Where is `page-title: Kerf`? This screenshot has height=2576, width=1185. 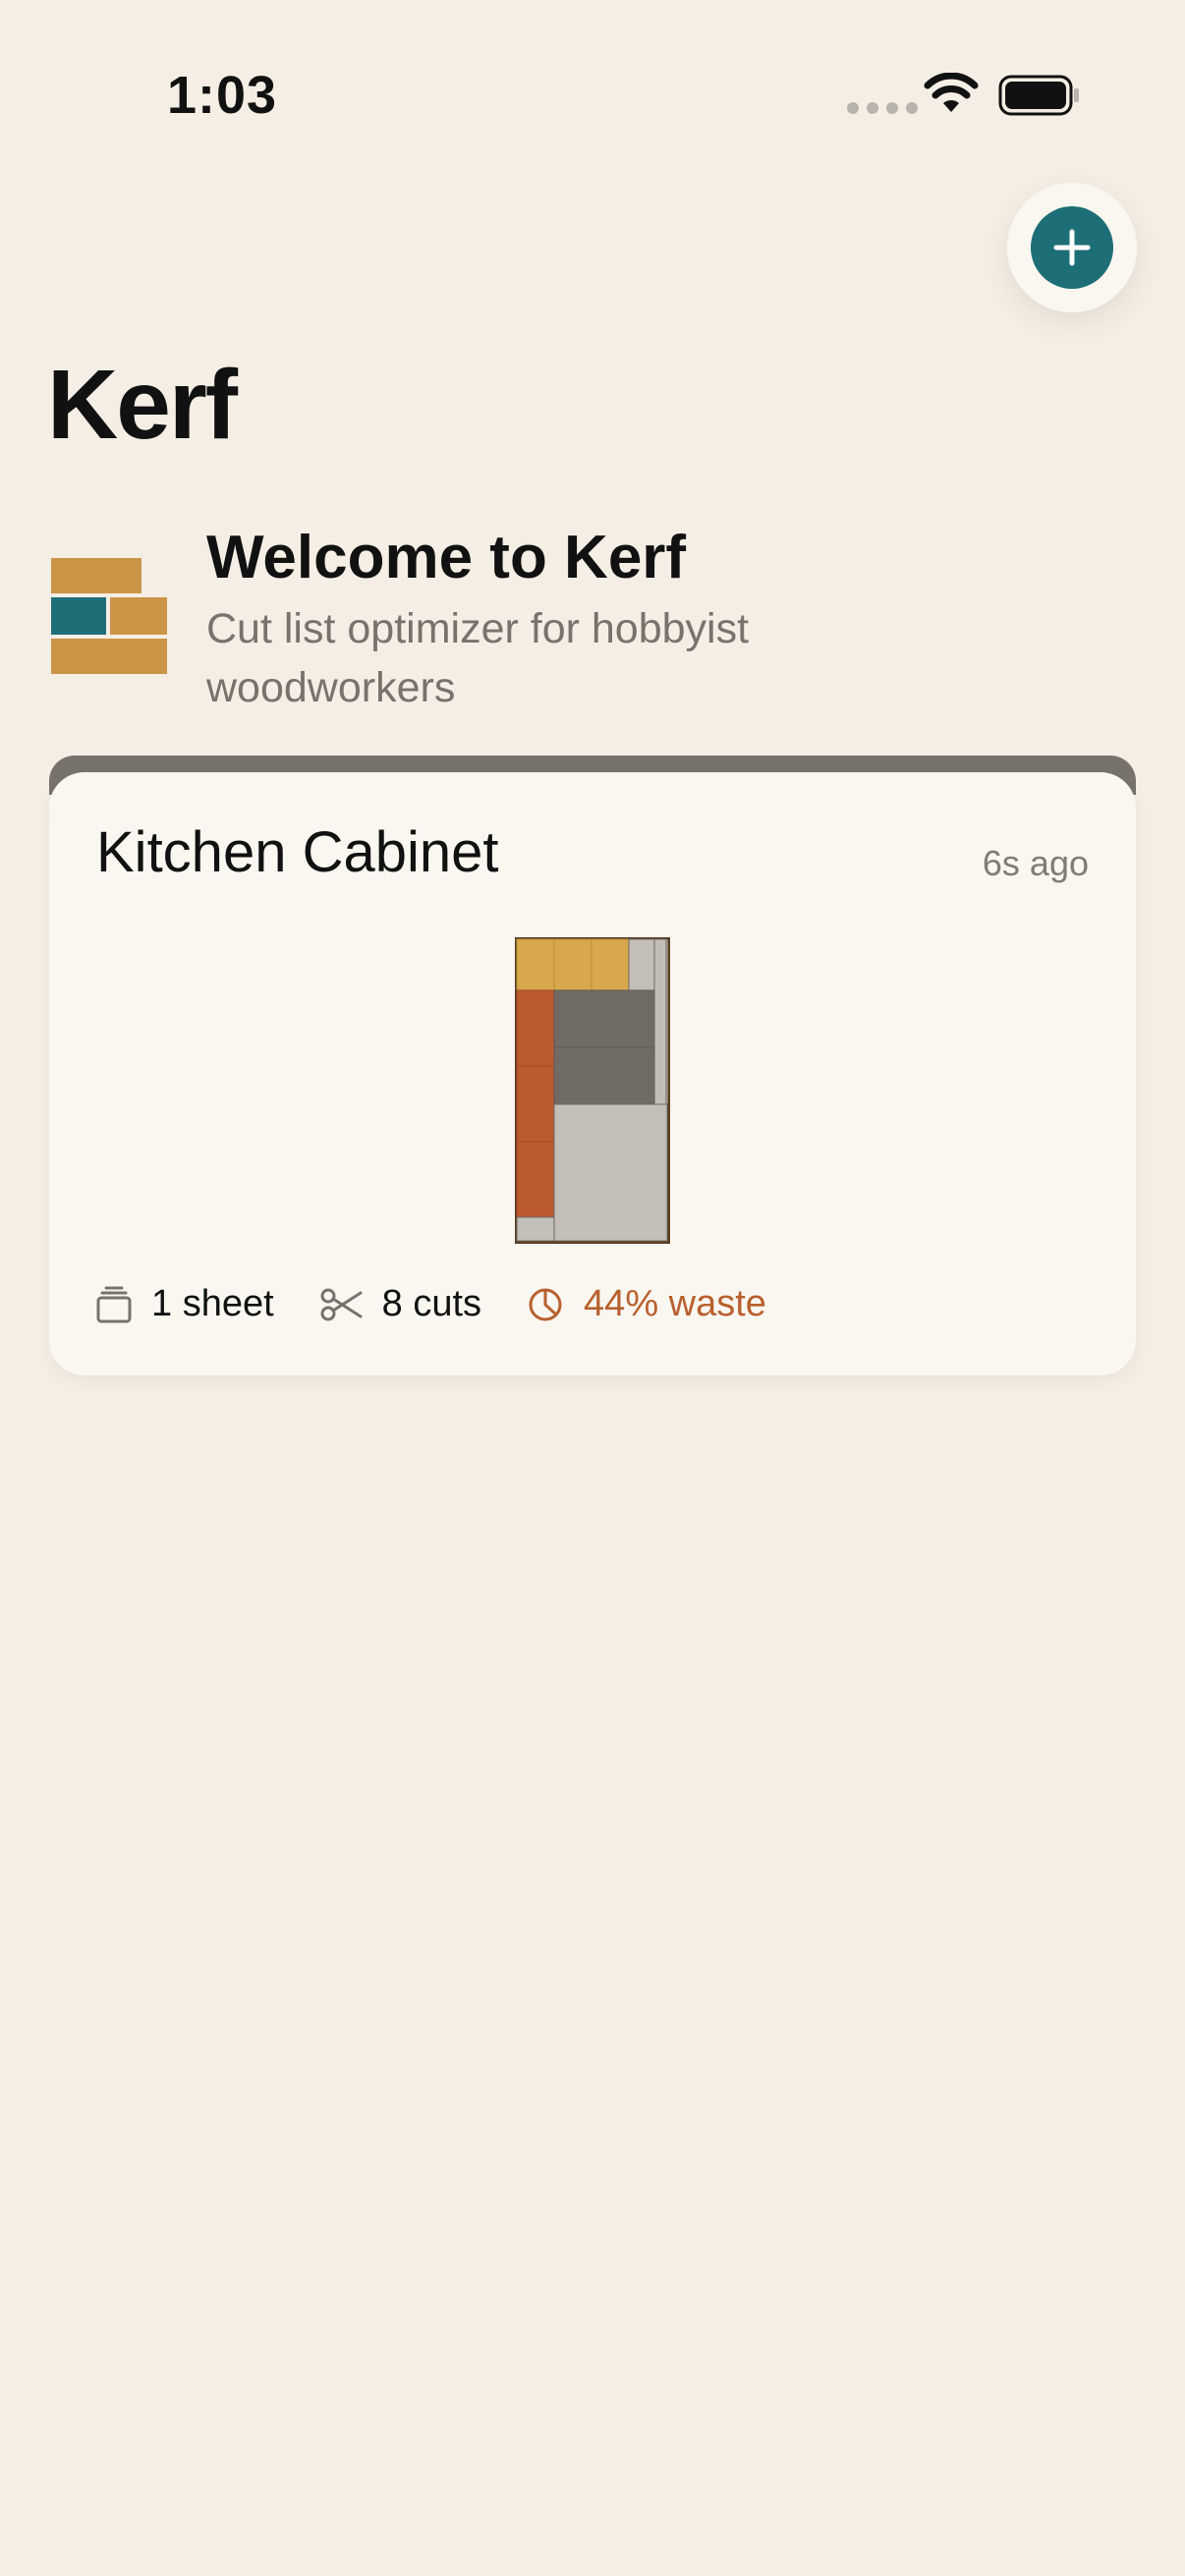 page-title: Kerf is located at coordinates (142, 405).